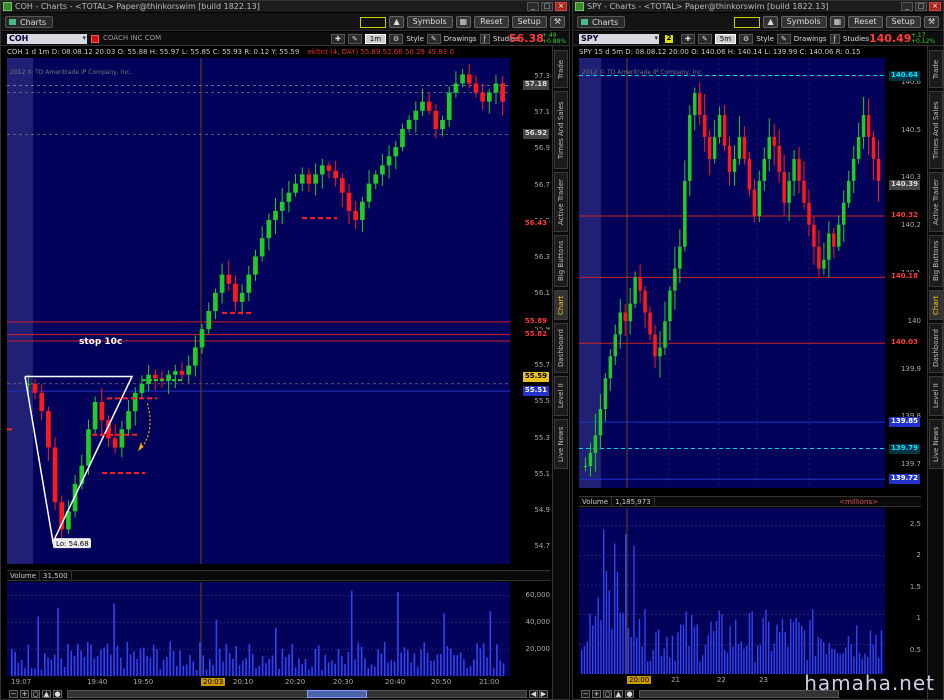  I want to click on symbol-input: SPY, so click(619, 39).